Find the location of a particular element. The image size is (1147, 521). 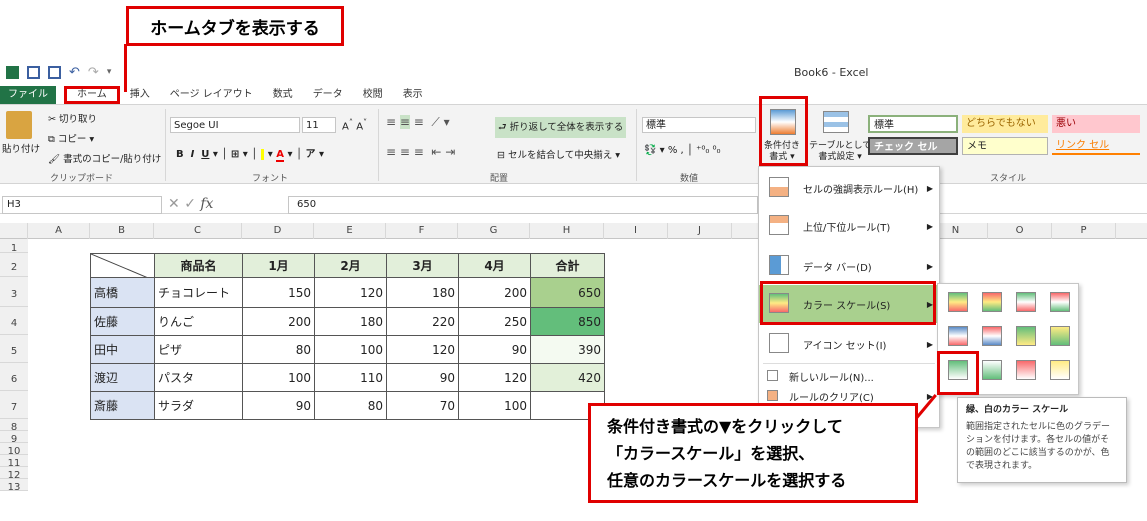

cut-button: ✂ 切り取り is located at coordinates (72, 118).